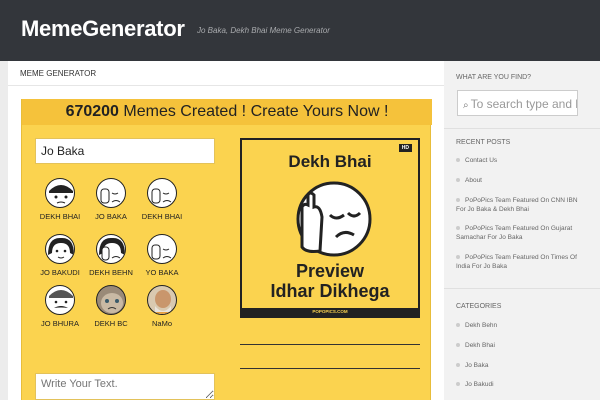 The image size is (600, 400). I want to click on search-heading: WHAT ARE YOU FIND?, so click(494, 77).